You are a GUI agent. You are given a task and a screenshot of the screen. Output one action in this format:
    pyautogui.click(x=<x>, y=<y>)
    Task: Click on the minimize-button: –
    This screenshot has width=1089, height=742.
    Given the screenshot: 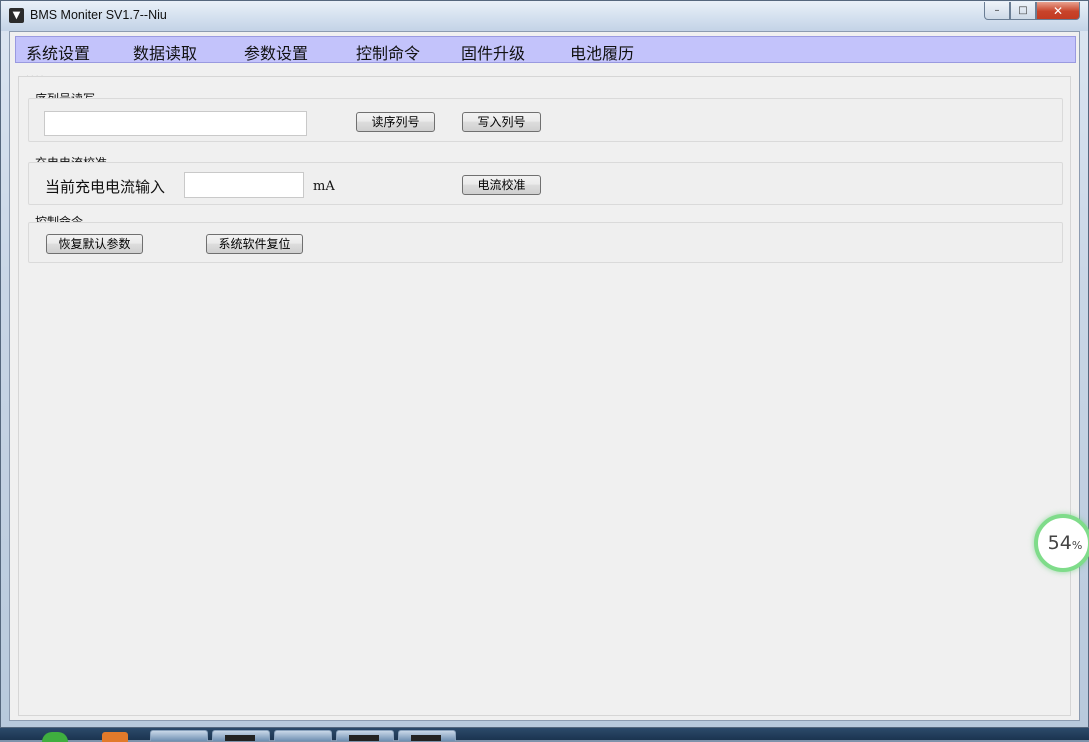 What is the action you would take?
    pyautogui.click(x=997, y=11)
    